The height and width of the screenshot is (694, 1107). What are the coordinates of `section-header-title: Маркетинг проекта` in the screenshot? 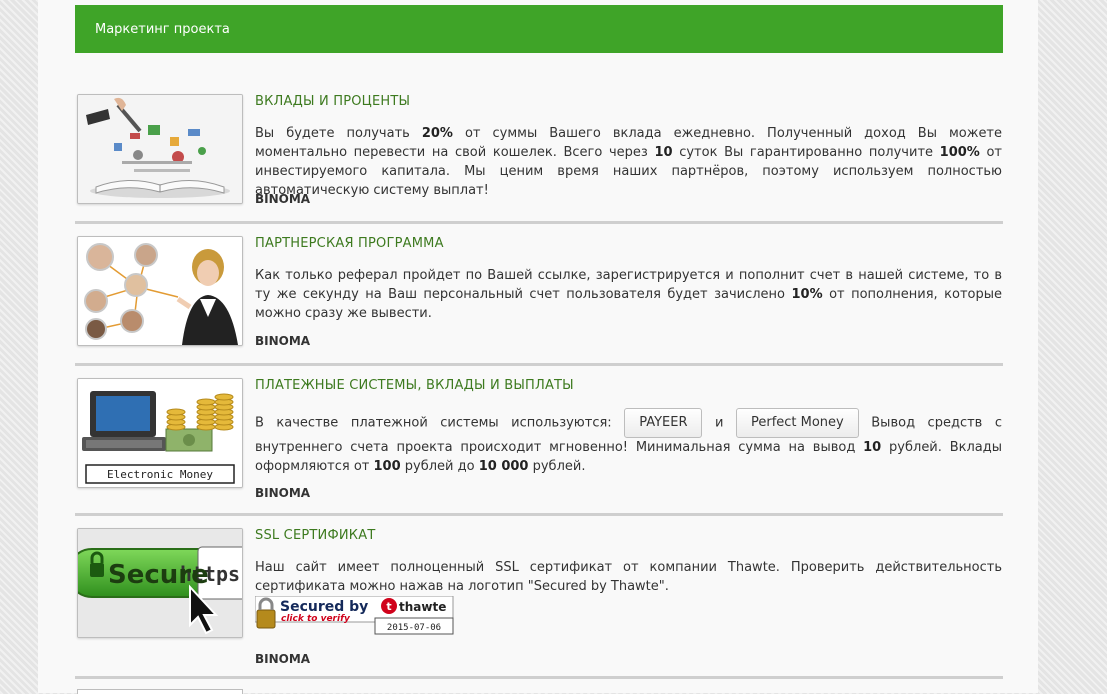 It's located at (162, 29).